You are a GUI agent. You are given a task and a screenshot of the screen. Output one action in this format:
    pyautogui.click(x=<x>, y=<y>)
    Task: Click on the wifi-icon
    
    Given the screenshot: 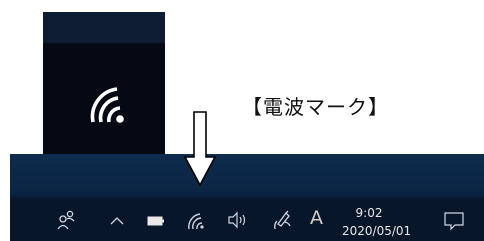 What is the action you would take?
    pyautogui.click(x=196, y=220)
    